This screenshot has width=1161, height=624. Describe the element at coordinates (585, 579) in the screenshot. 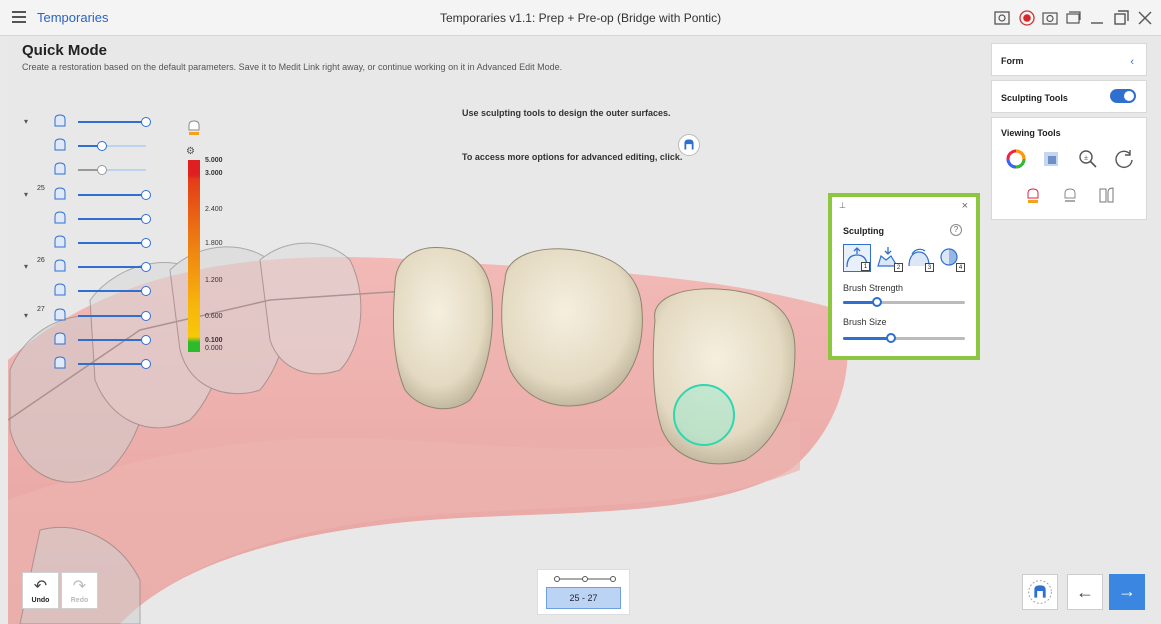

I see `range-slider-icon` at that location.